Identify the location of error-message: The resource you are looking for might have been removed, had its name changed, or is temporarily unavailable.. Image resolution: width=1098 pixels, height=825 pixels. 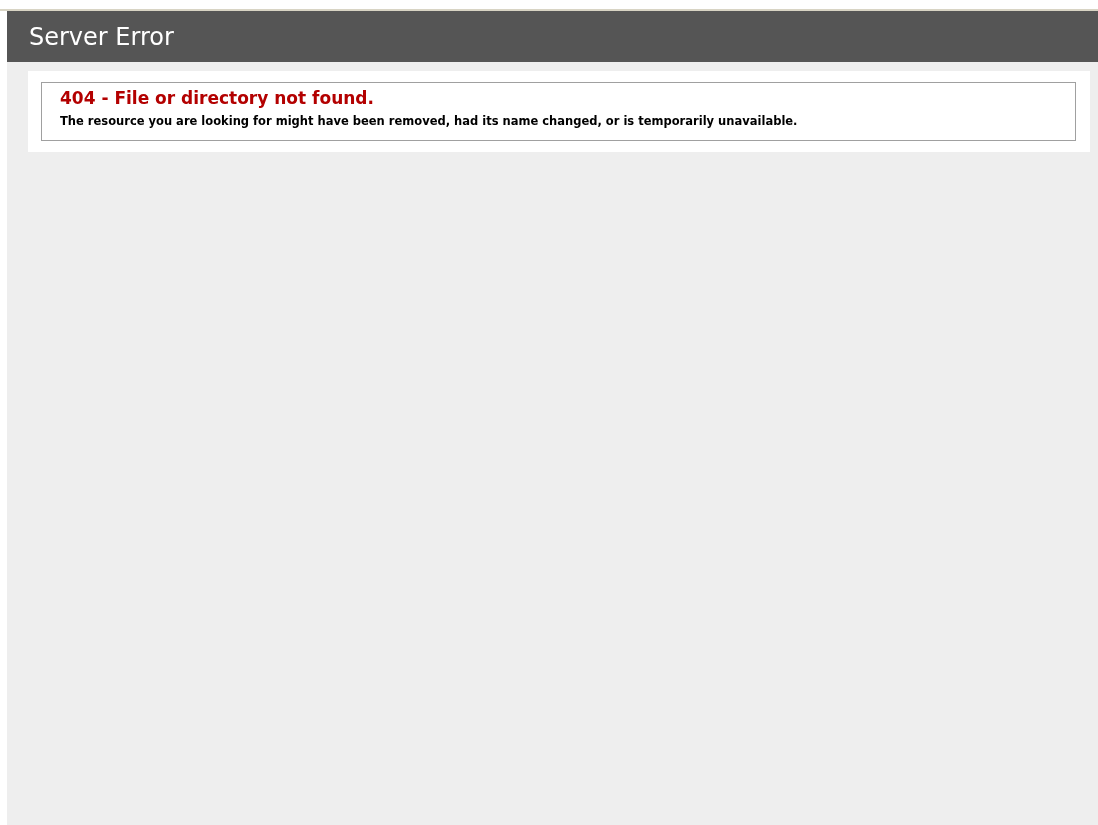
(429, 121).